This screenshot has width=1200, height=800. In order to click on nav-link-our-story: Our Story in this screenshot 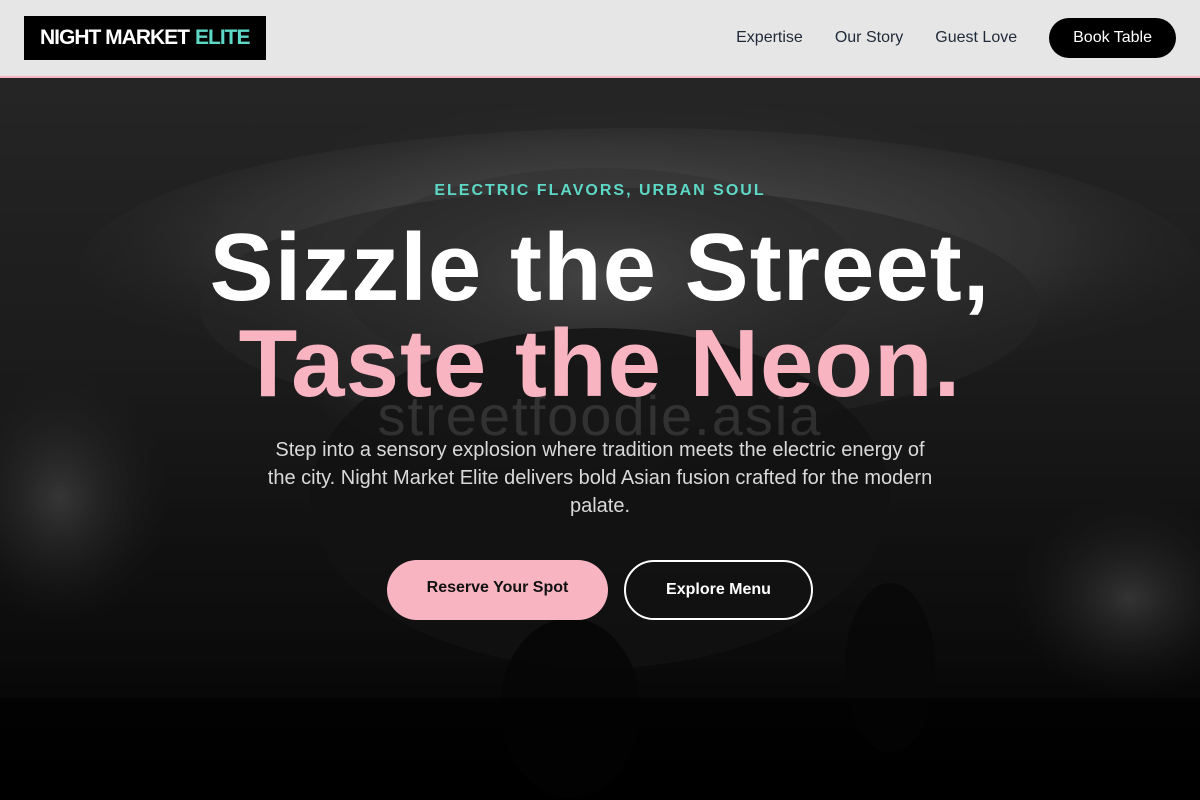, I will do `click(869, 38)`.